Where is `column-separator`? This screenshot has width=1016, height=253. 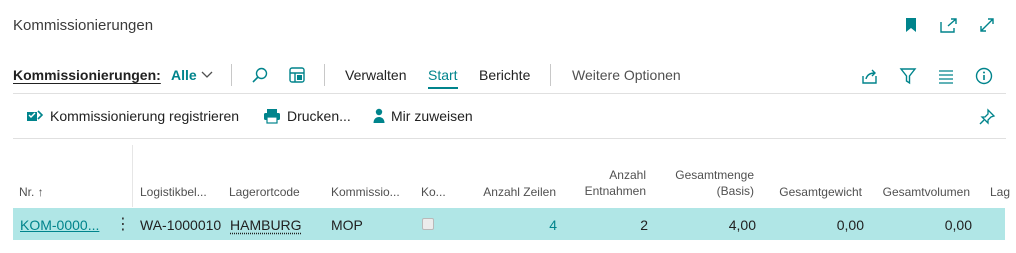 column-separator is located at coordinates (132, 176).